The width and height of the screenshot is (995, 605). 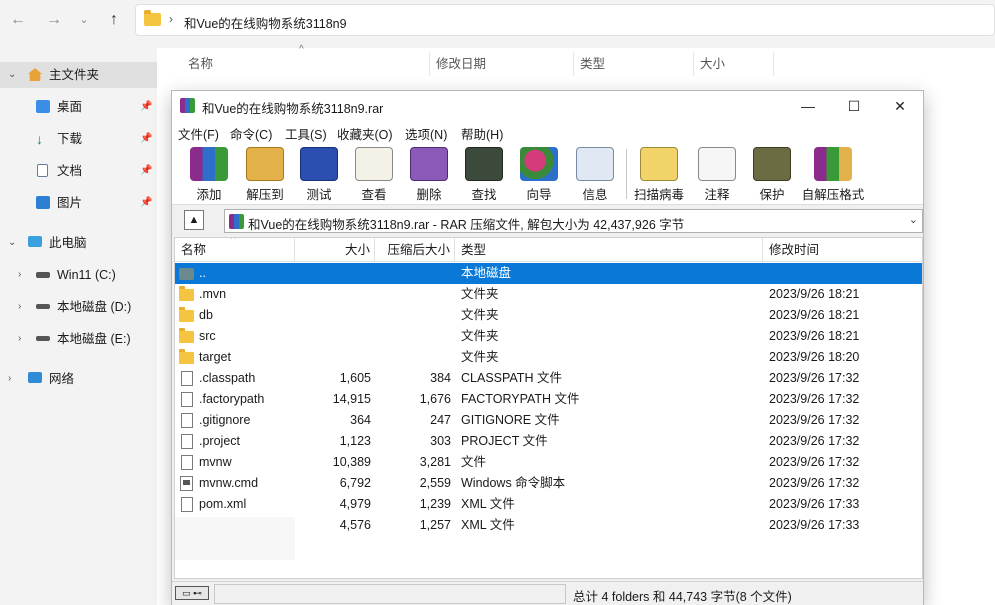 What do you see at coordinates (415, 250) in the screenshot?
I see `column-header-packed: 压缩后大小` at bounding box center [415, 250].